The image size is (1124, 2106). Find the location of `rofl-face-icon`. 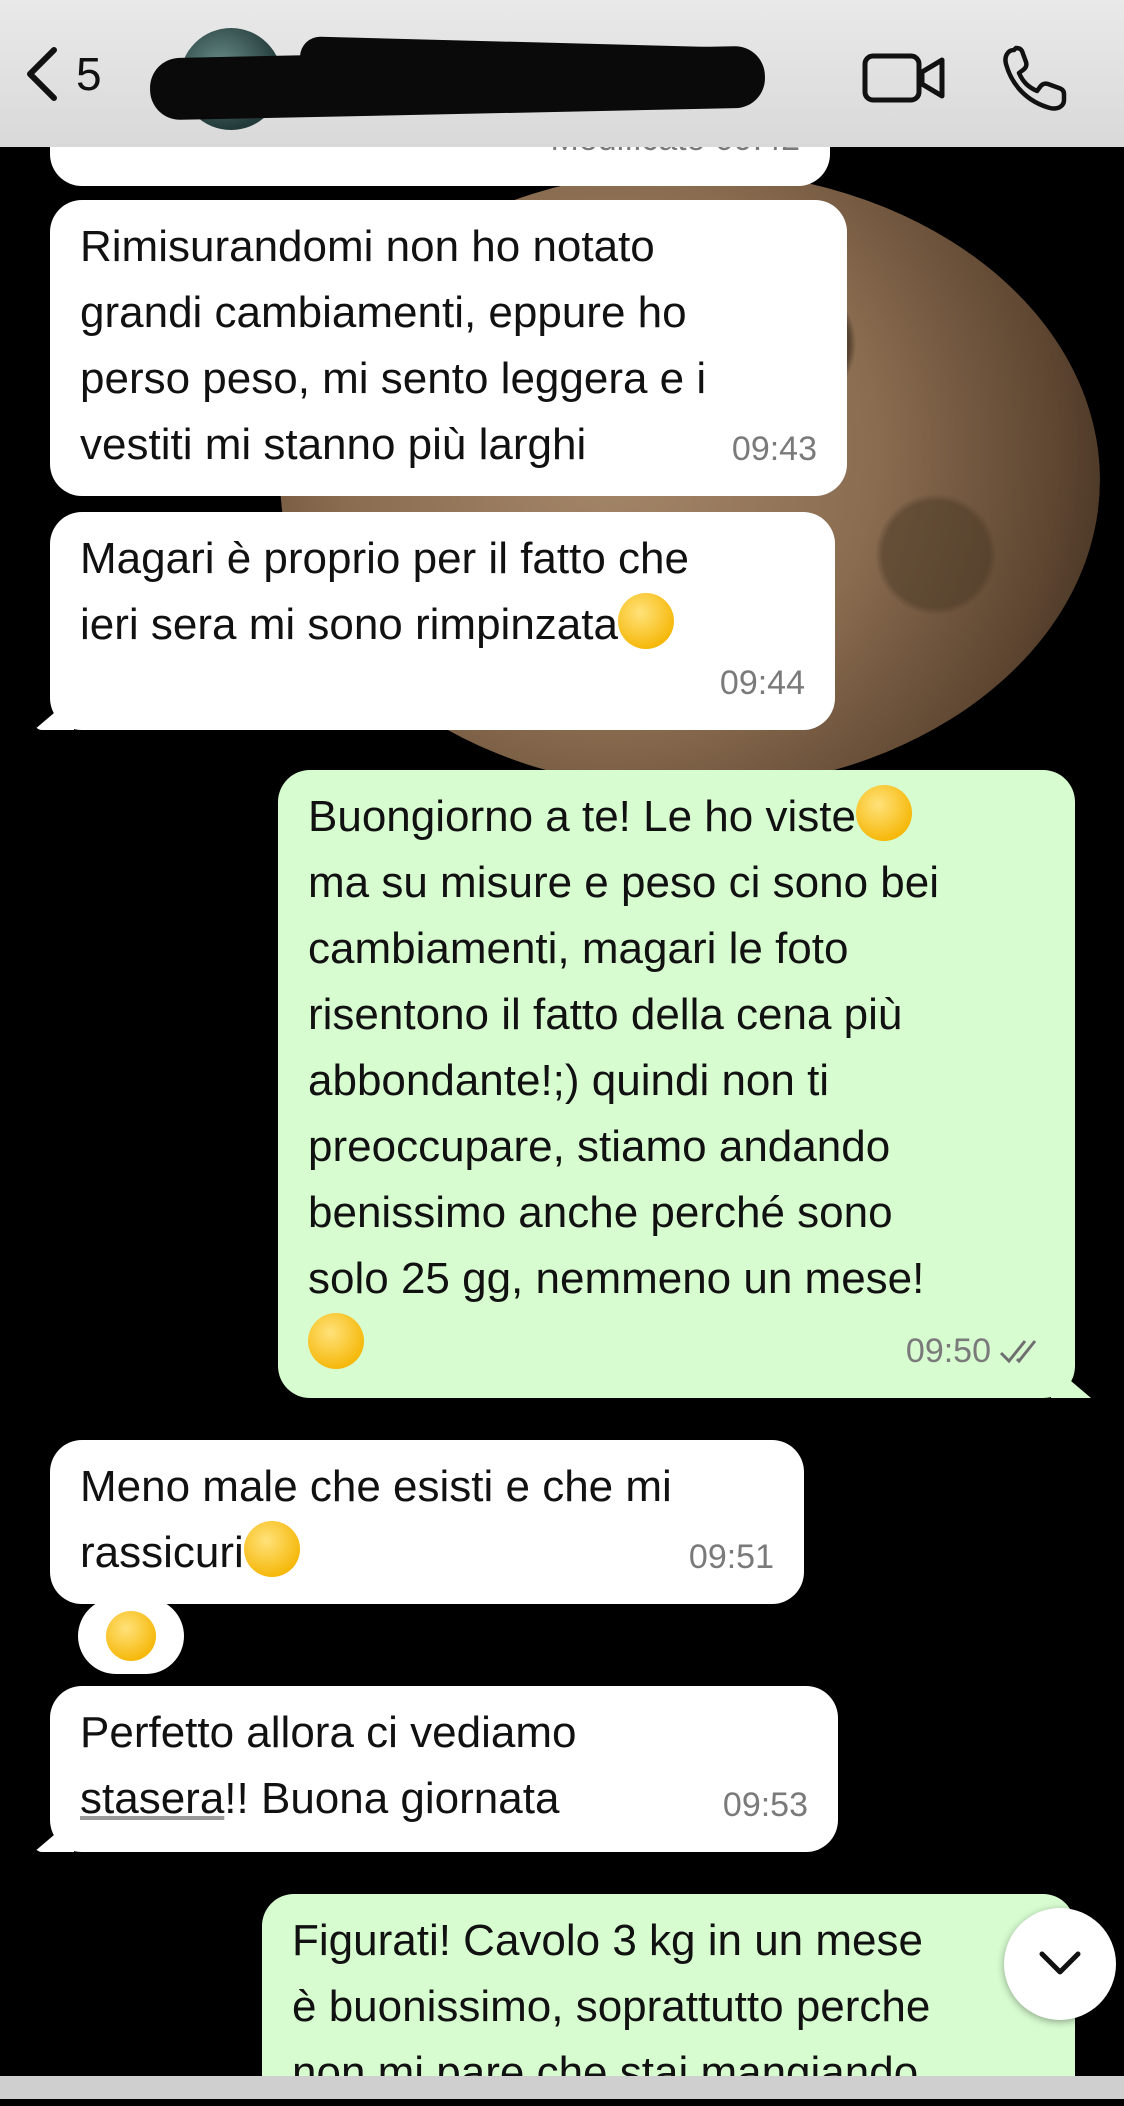

rofl-face-icon is located at coordinates (271, 1549).